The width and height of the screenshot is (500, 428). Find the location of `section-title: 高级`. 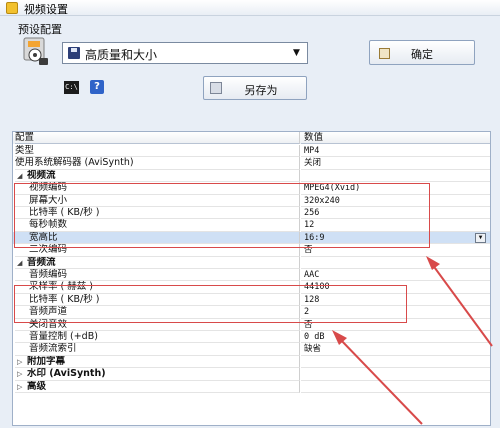

section-title: 高级 is located at coordinates (37, 386).